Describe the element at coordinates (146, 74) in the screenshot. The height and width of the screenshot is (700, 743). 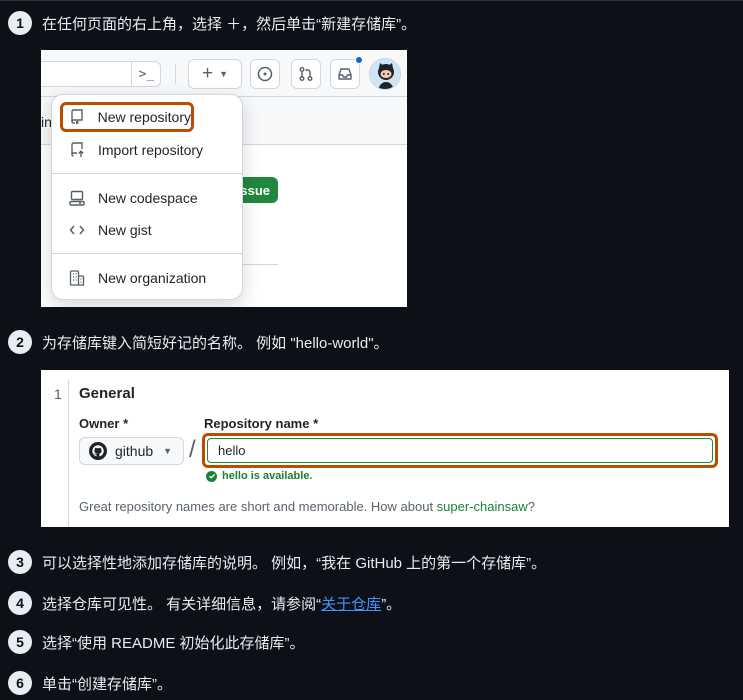
I see `command-palette-icon: >_` at that location.